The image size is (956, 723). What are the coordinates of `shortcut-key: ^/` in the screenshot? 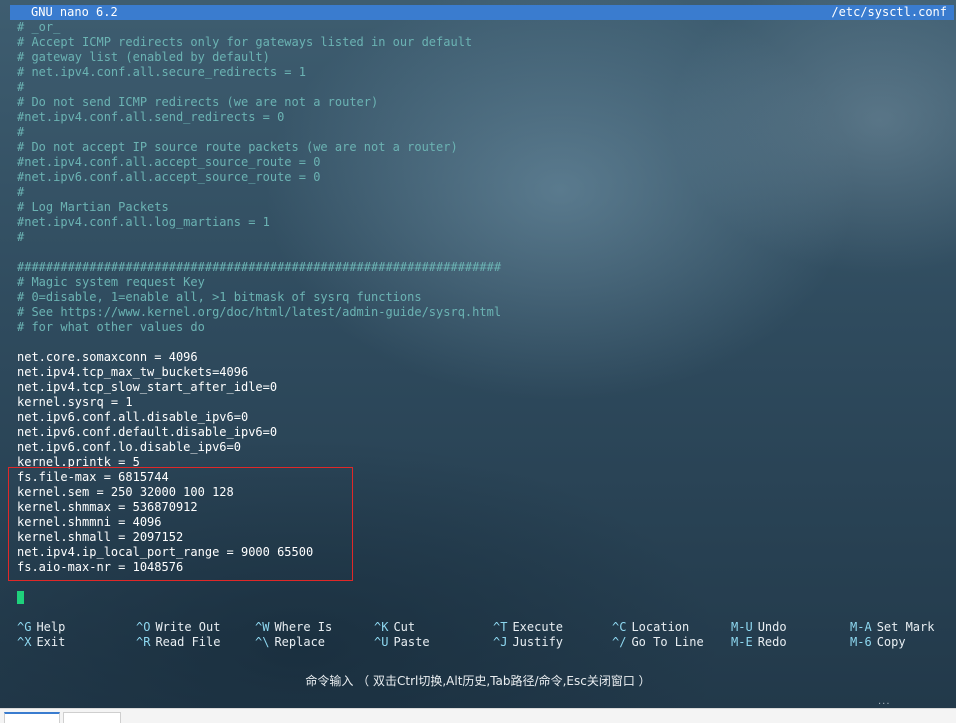 It's located at (619, 642).